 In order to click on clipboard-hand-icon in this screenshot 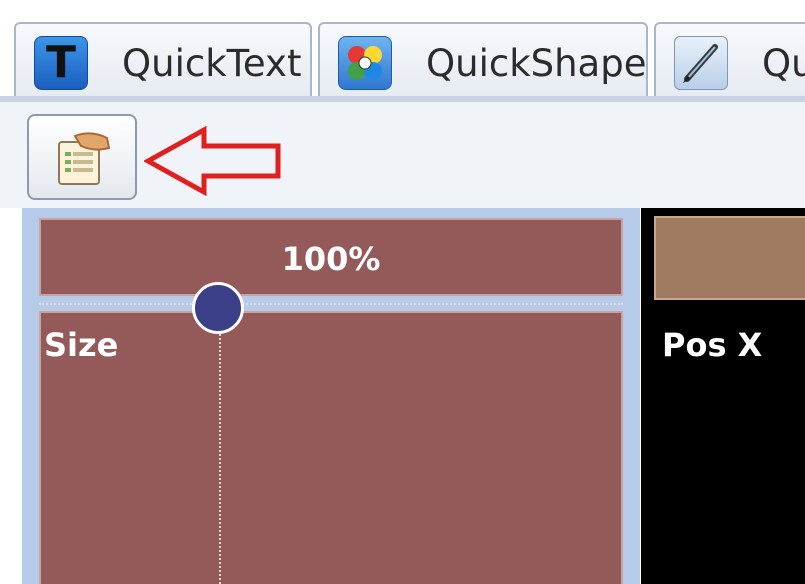, I will do `click(84, 158)`.